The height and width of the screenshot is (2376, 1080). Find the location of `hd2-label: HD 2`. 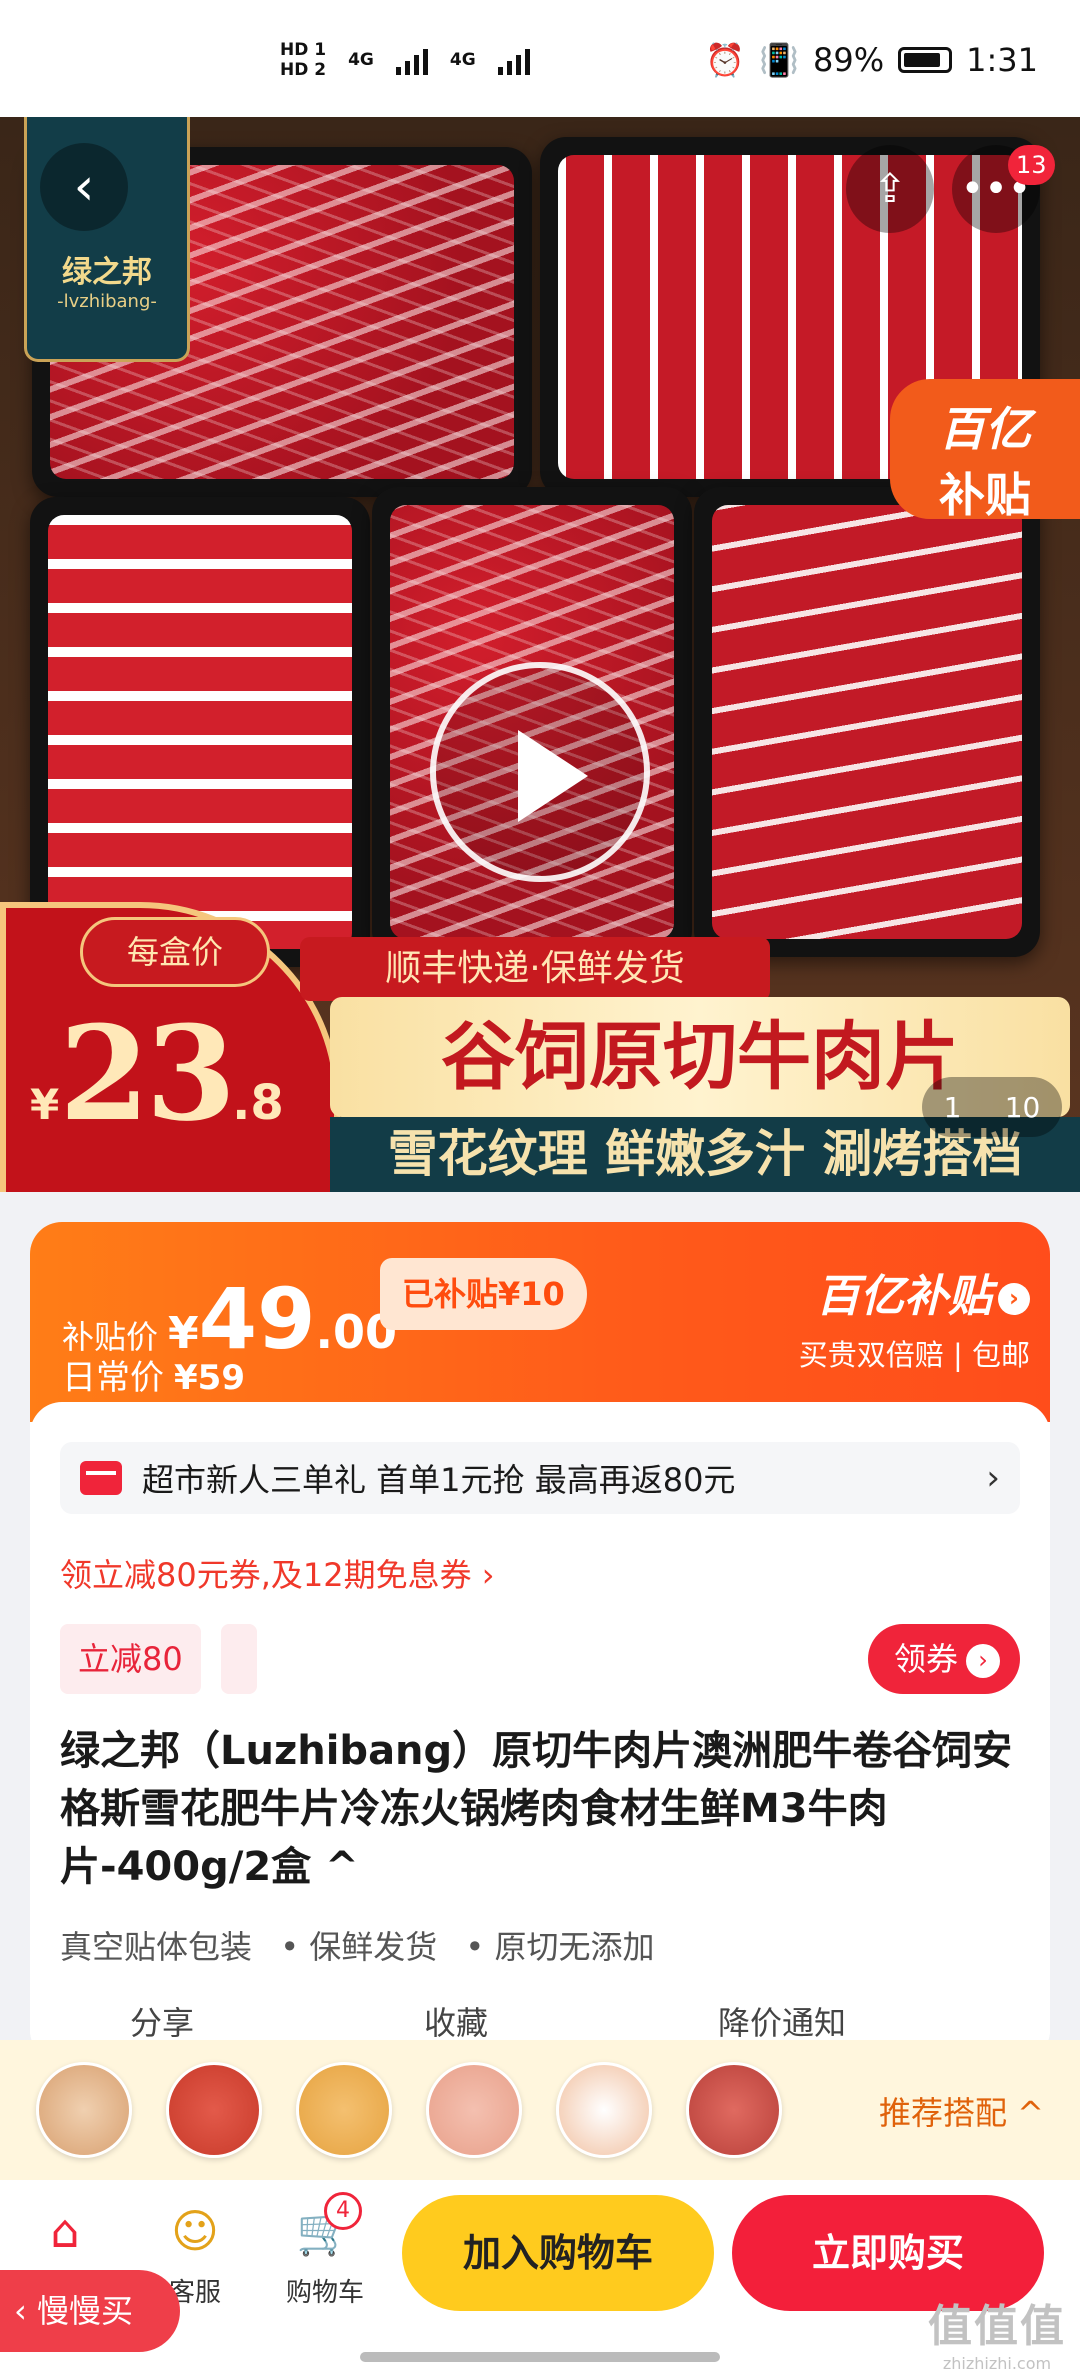

hd2-label: HD 2 is located at coordinates (303, 70).